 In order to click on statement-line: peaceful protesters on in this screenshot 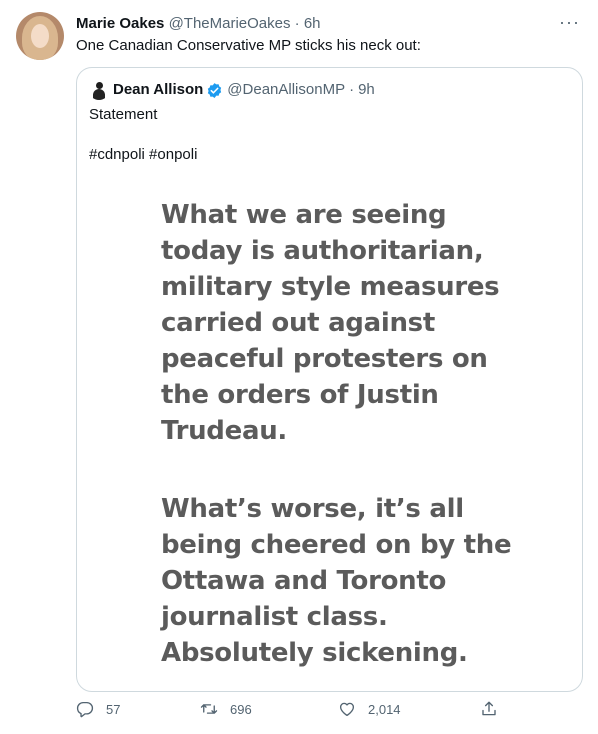, I will do `click(324, 359)`.